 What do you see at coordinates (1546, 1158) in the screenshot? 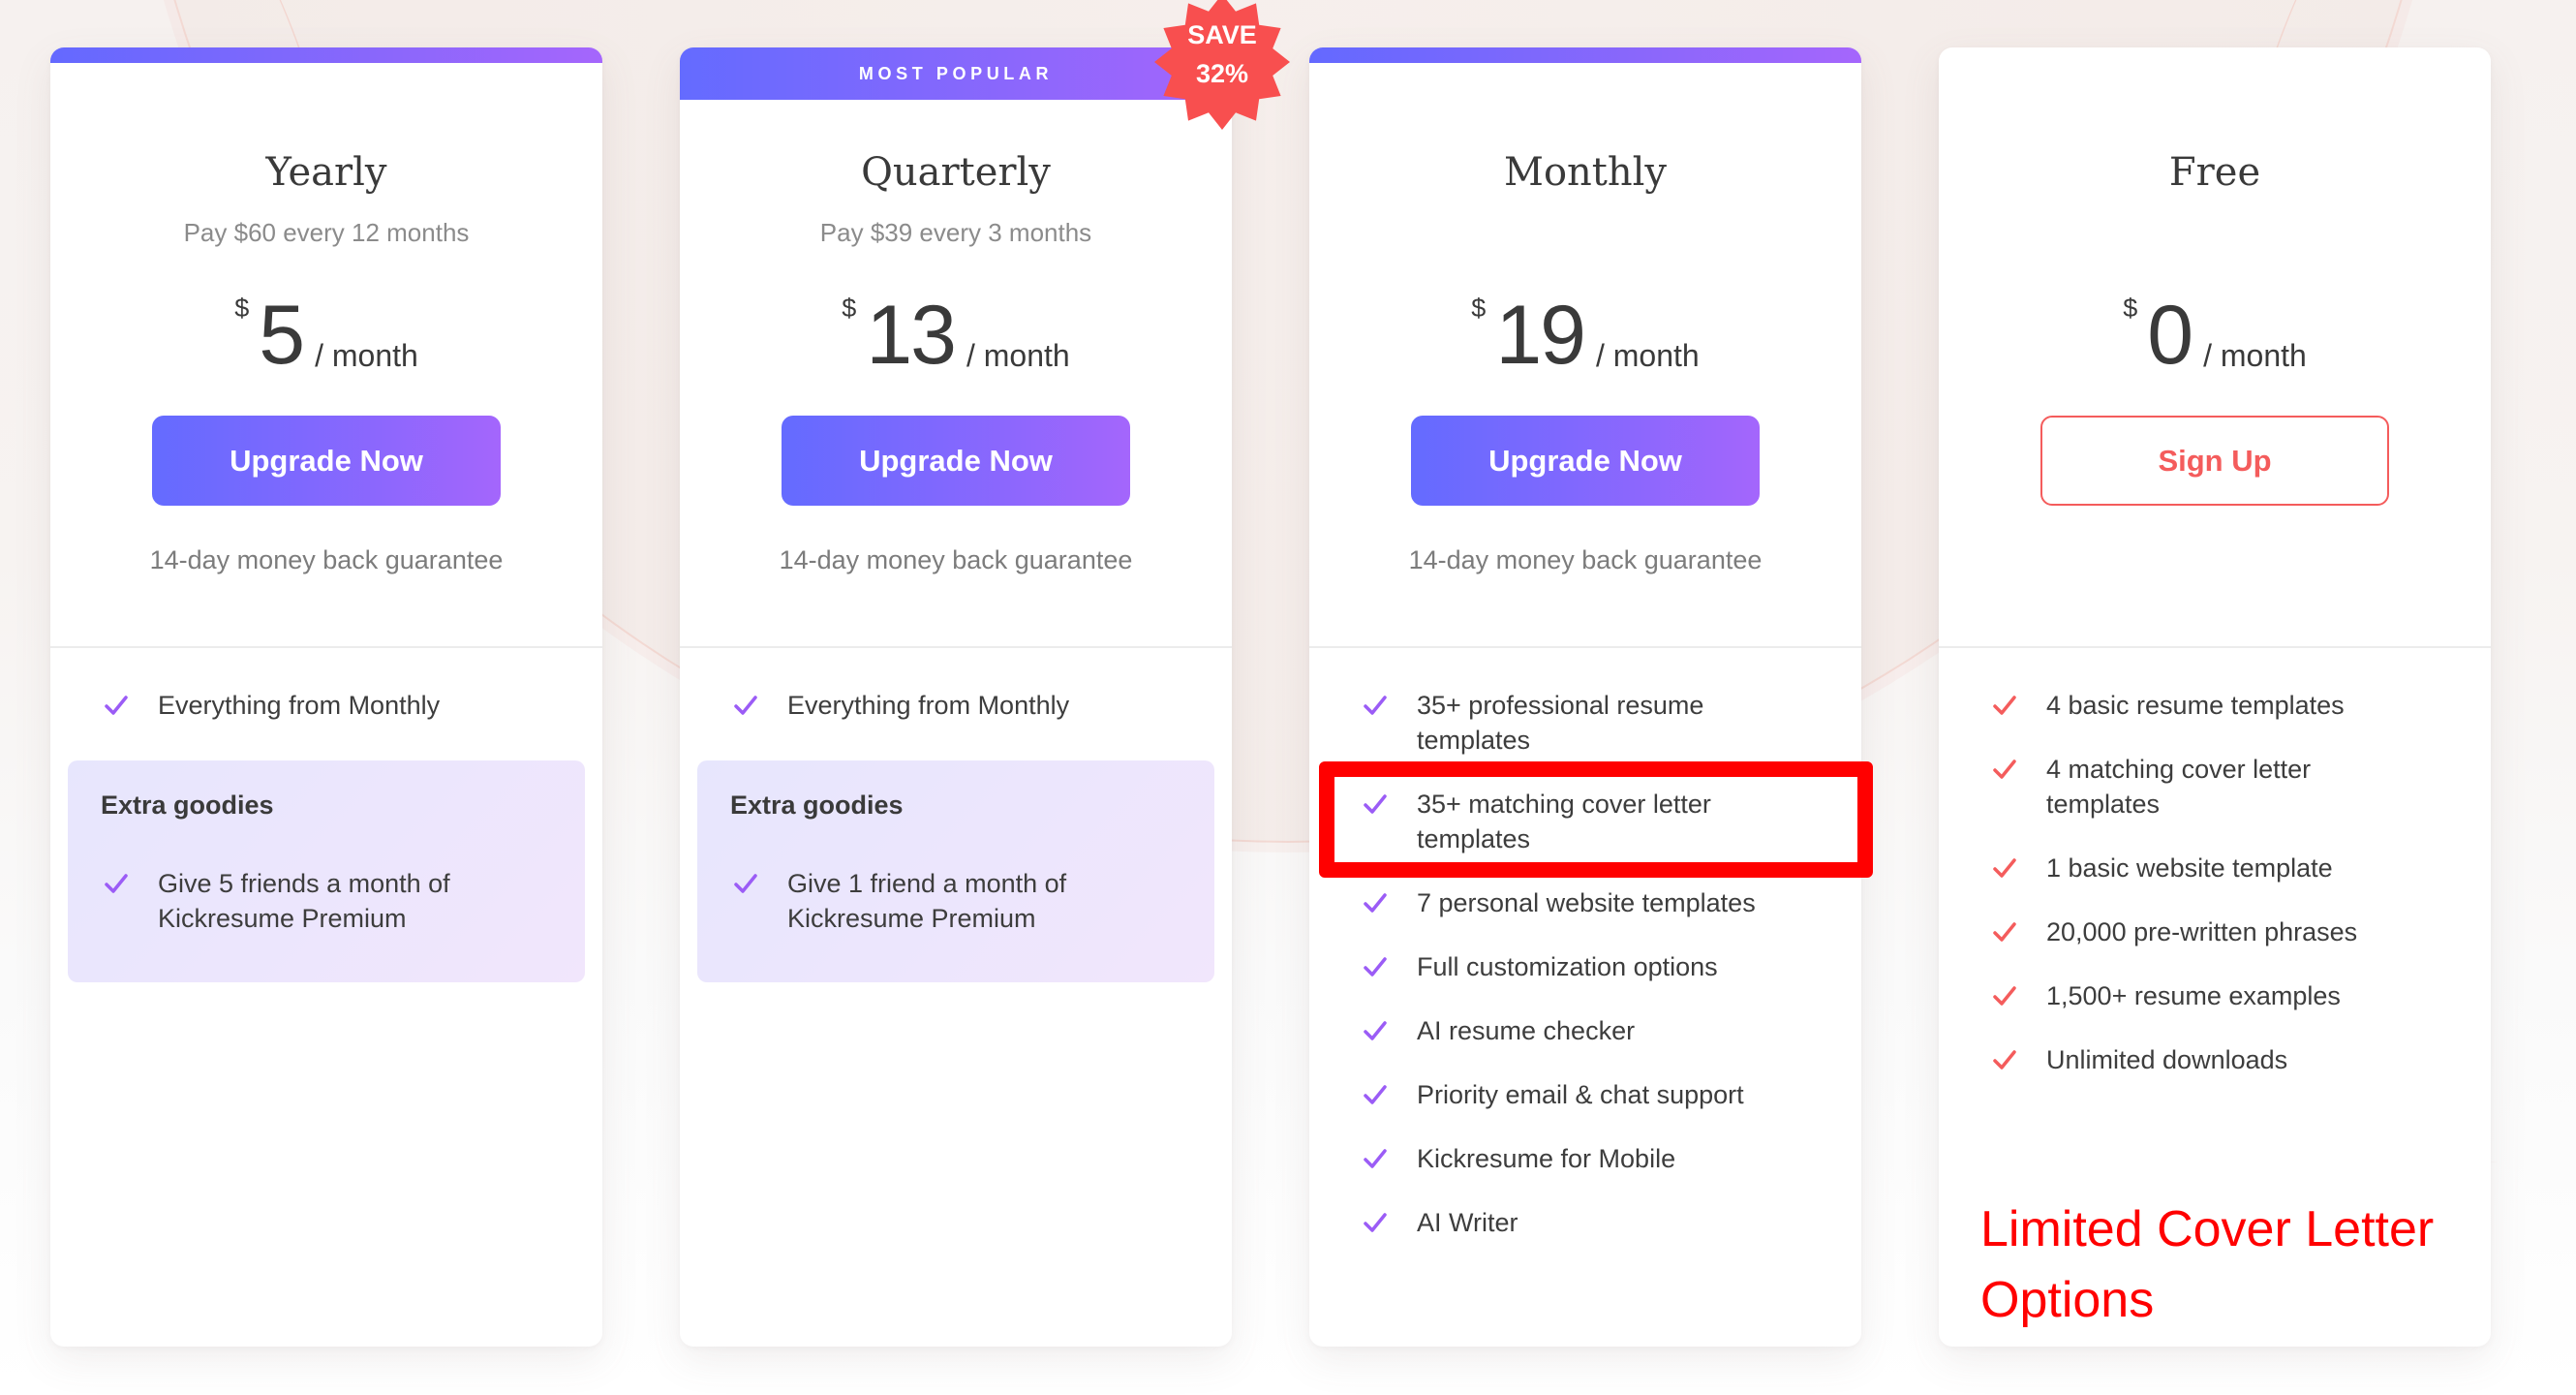
I see `feature-text: Kickresume for Mobile` at bounding box center [1546, 1158].